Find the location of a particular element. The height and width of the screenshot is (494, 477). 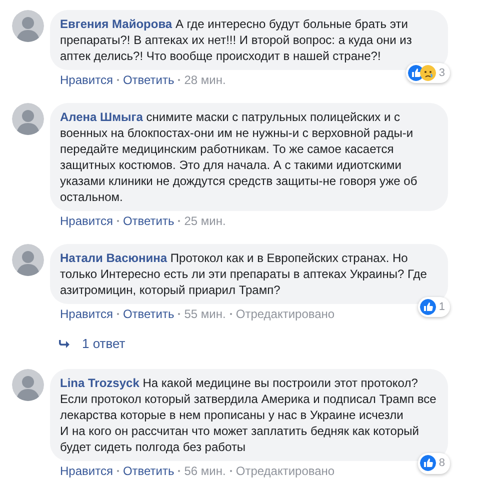

author-link: Lina Trozsyck is located at coordinates (100, 383).